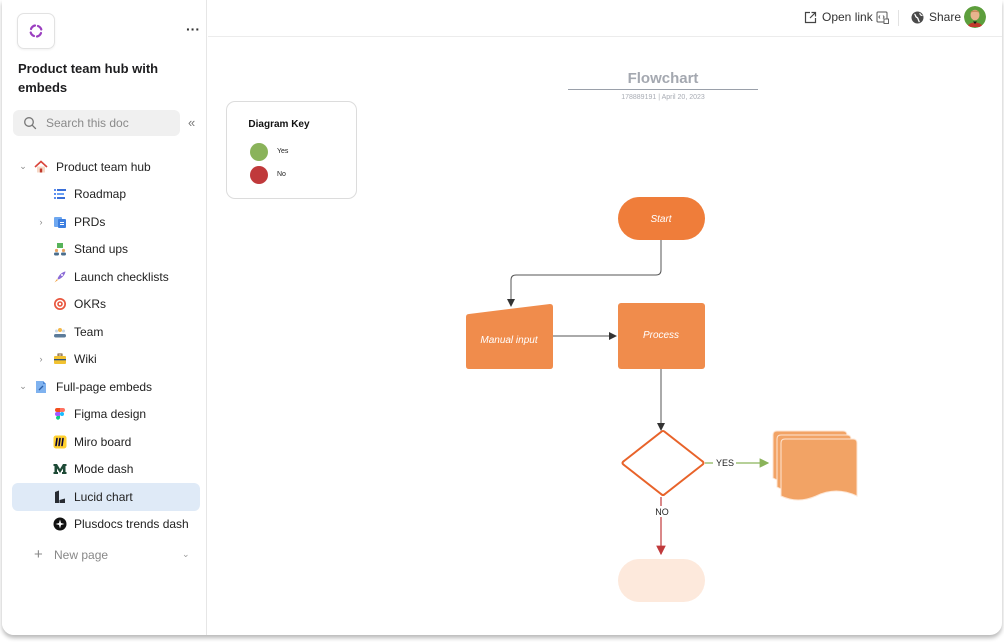 The width and height of the screenshot is (1004, 642). I want to click on sidebar-item-miro-board: Miro board, so click(106, 442).